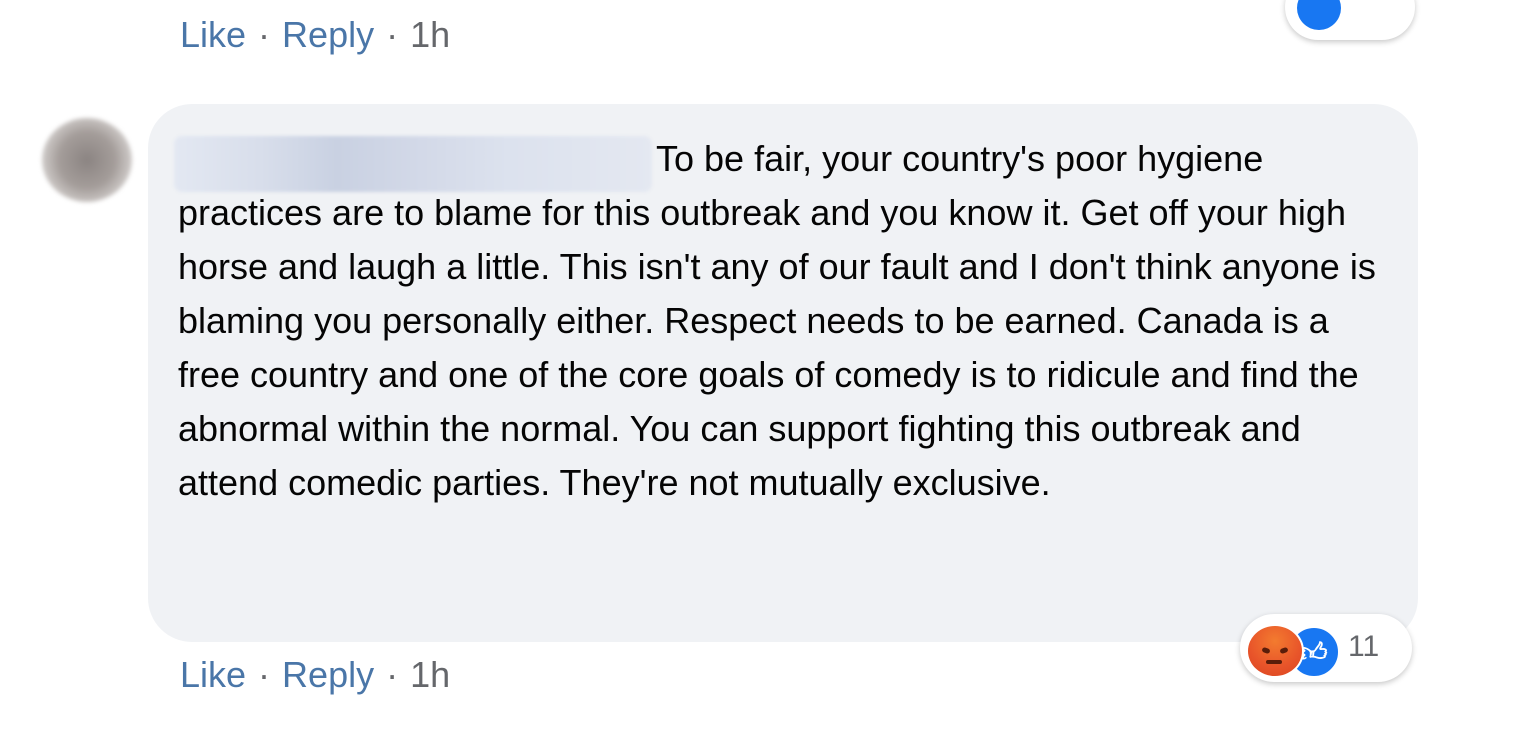 This screenshot has height=741, width=1540. I want to click on avatar, so click(87, 160).